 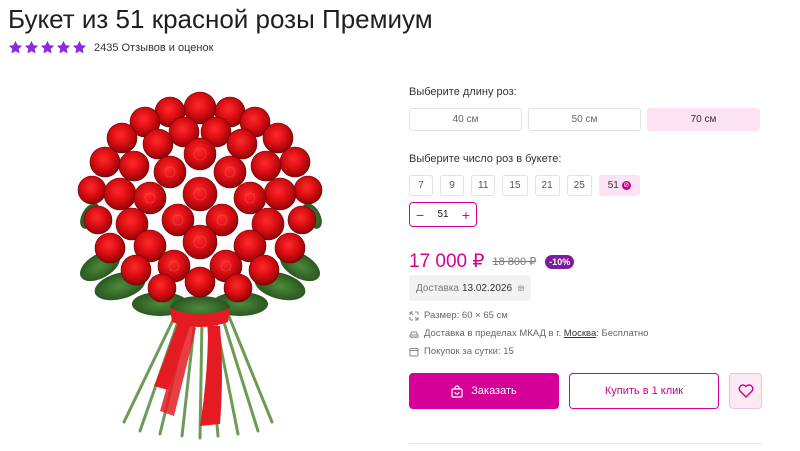 I want to click on length-option-70: 70 см, so click(x=703, y=119).